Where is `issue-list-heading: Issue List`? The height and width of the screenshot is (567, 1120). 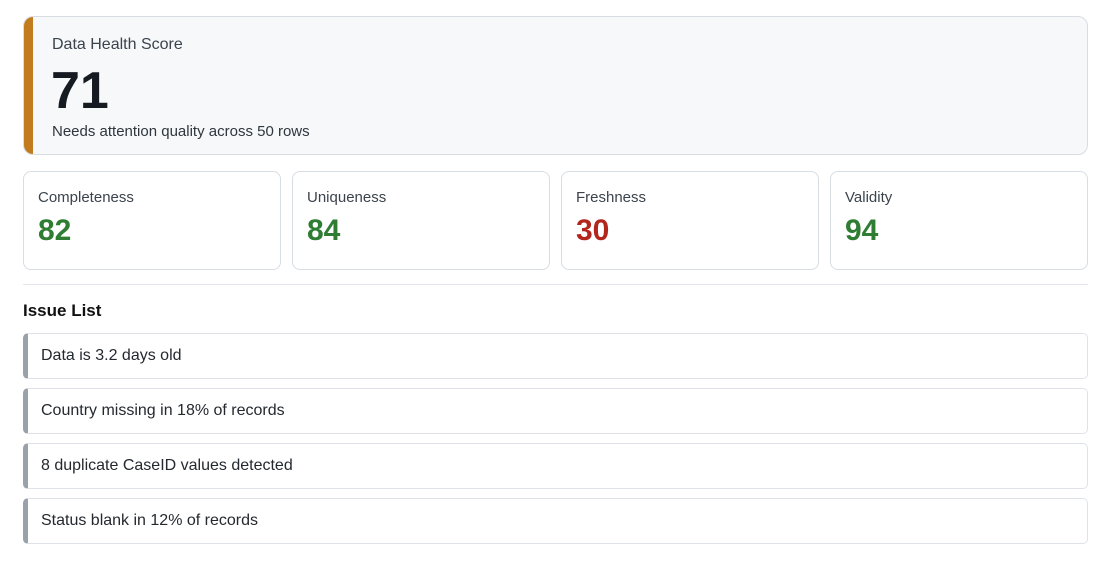 issue-list-heading: Issue List is located at coordinates (62, 310).